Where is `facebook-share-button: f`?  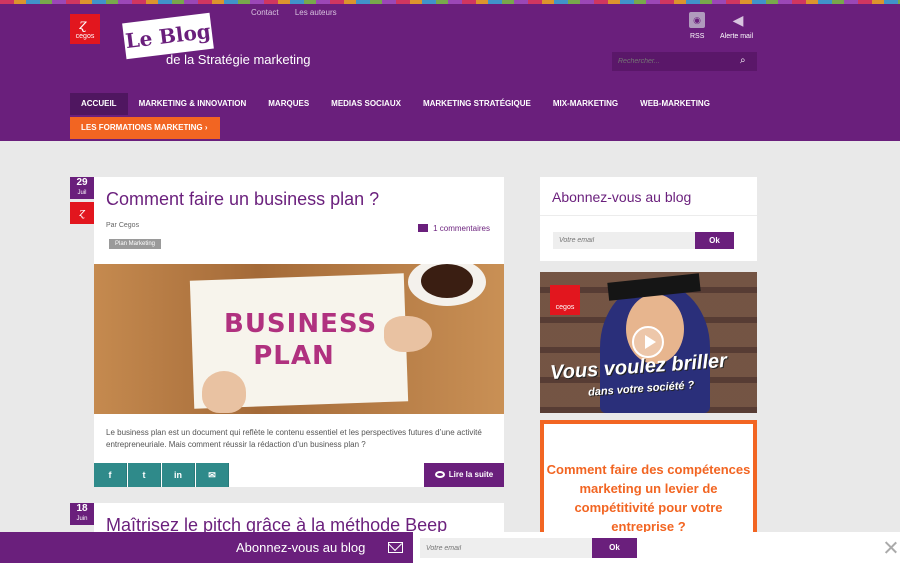 facebook-share-button: f is located at coordinates (110, 475).